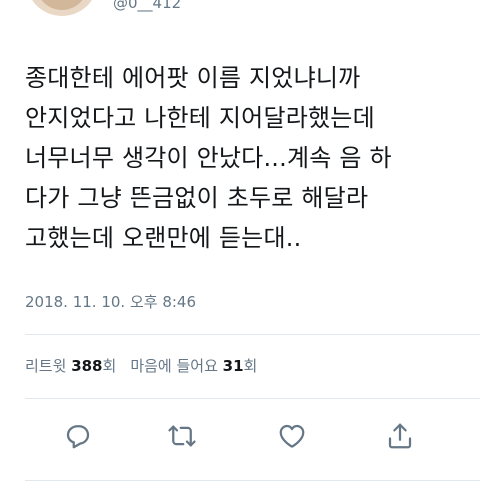  Describe the element at coordinates (200, 118) in the screenshot. I see `tweet-text-line: 안지었다고 나한테 지어달라했는데` at that location.